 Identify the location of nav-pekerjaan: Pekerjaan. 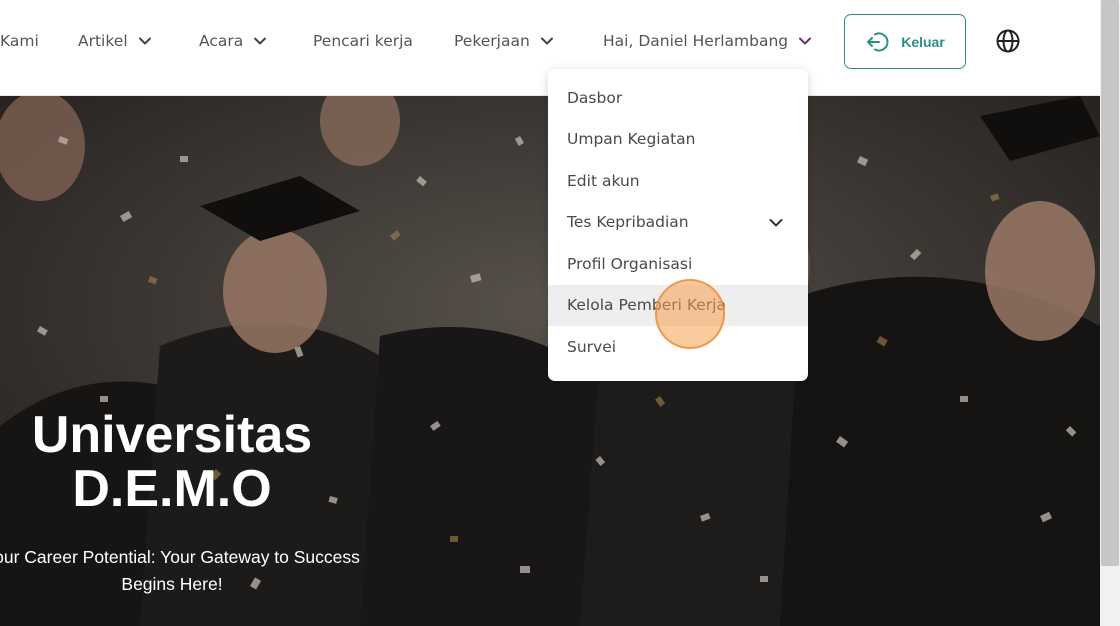
(504, 41).